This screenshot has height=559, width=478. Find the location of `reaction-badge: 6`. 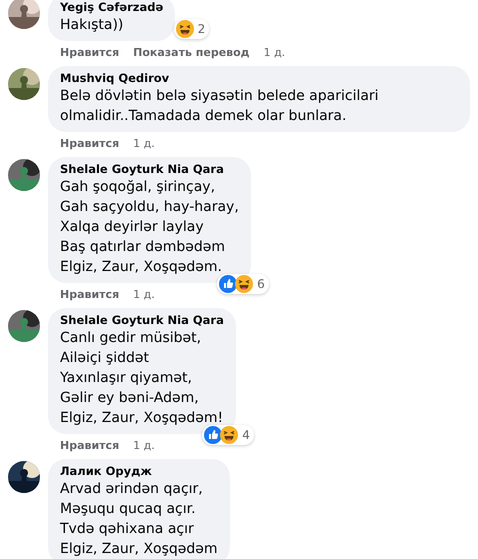

reaction-badge: 6 is located at coordinates (243, 284).